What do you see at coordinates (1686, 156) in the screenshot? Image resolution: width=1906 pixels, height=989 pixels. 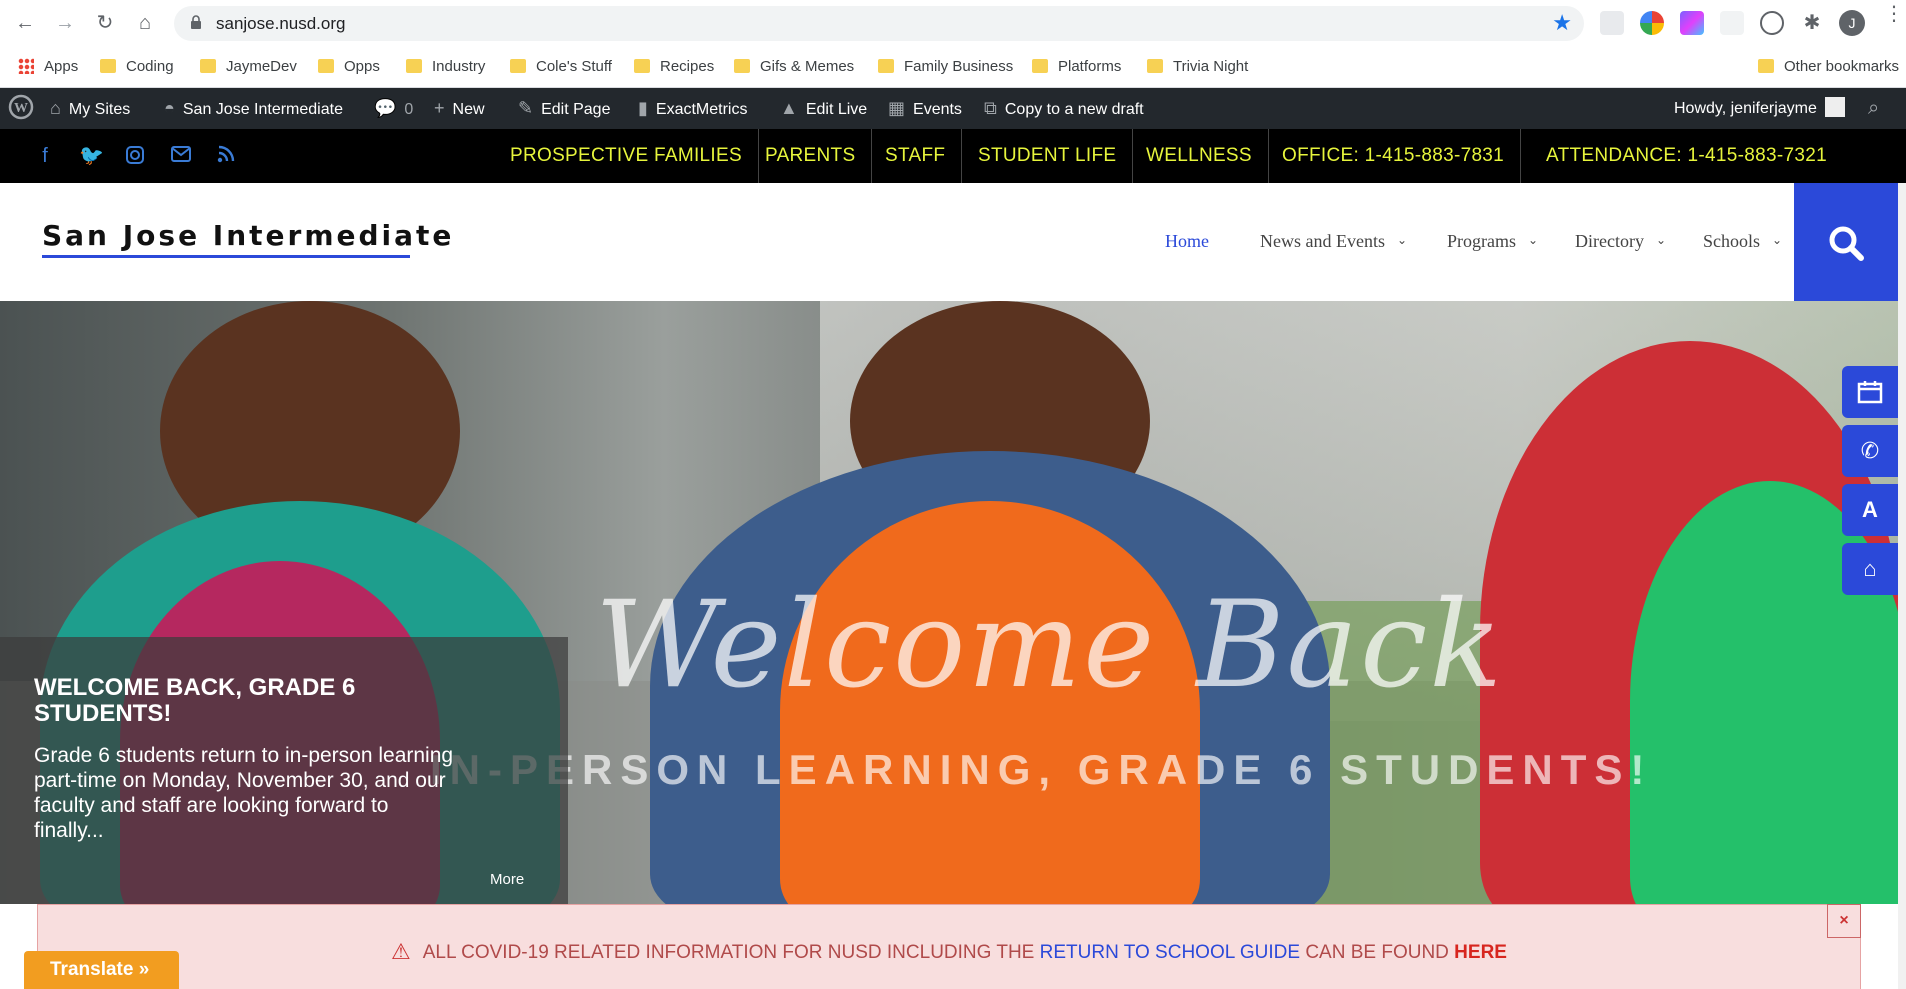 I see `nav-attendance-phone: ATTENDANCE: 1-415-883-7321` at bounding box center [1686, 156].